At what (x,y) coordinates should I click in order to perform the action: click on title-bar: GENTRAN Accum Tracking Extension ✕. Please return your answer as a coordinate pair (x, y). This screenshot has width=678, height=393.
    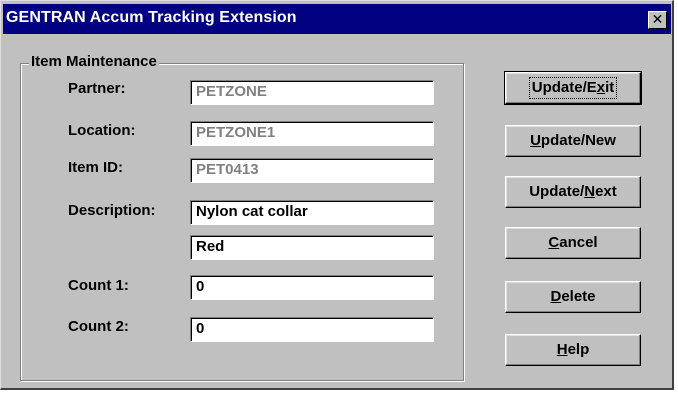
    Looking at the image, I should click on (337, 19).